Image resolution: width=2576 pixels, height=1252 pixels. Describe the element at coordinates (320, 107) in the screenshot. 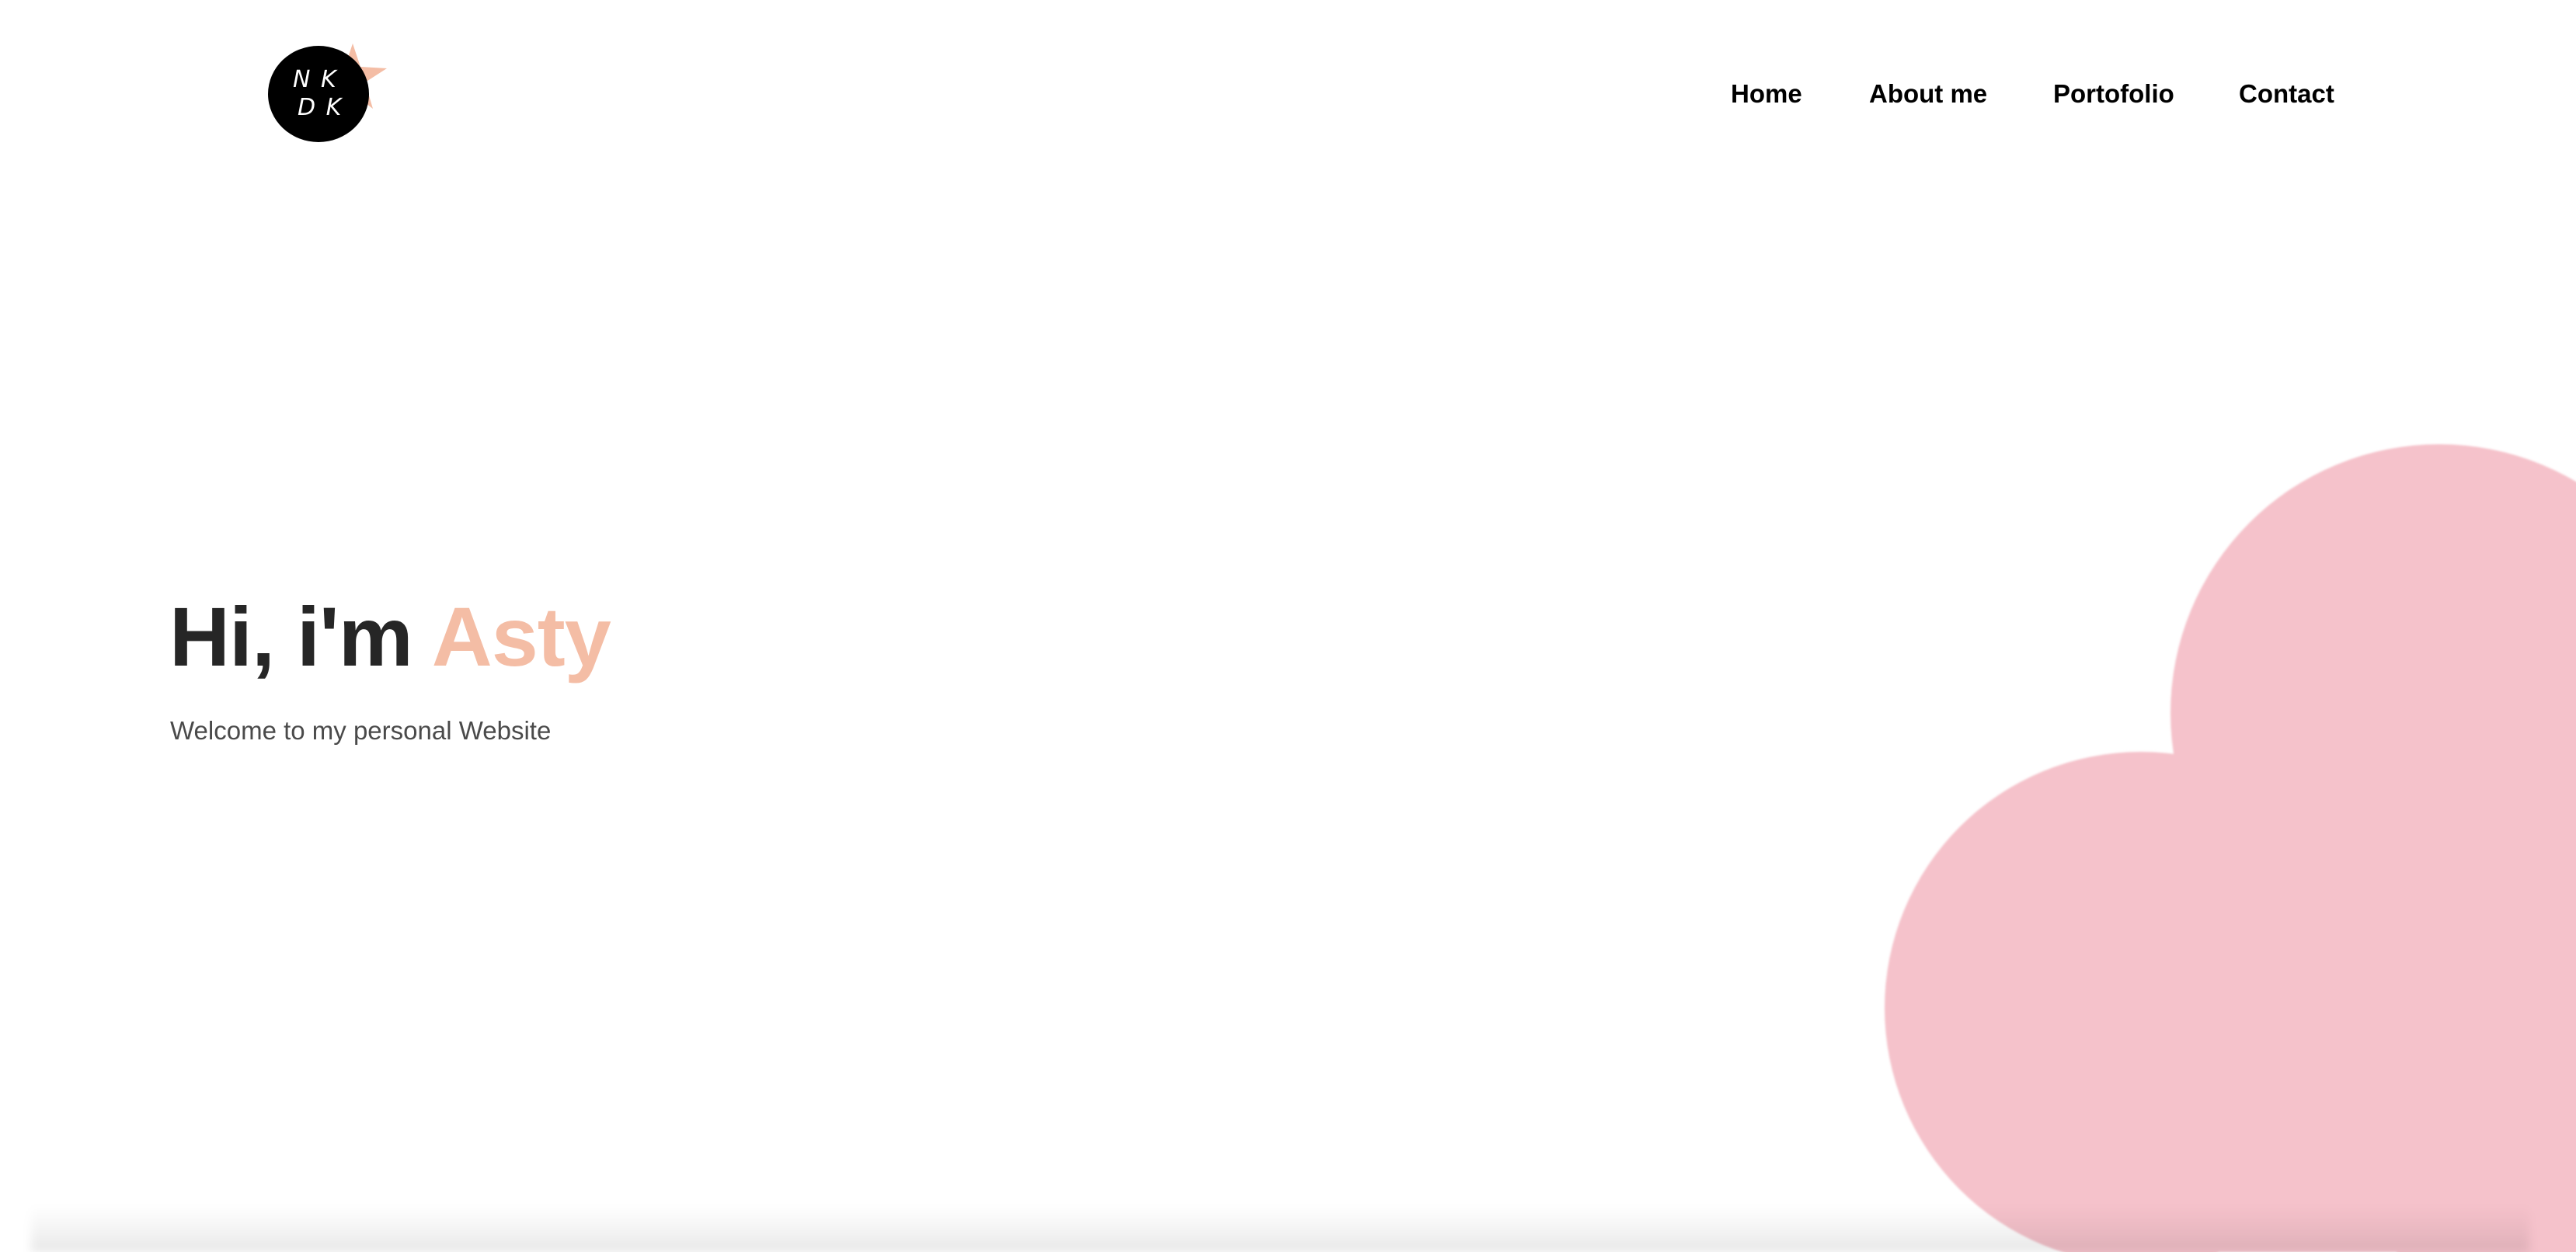

I see `logo-text-line2: D K` at that location.